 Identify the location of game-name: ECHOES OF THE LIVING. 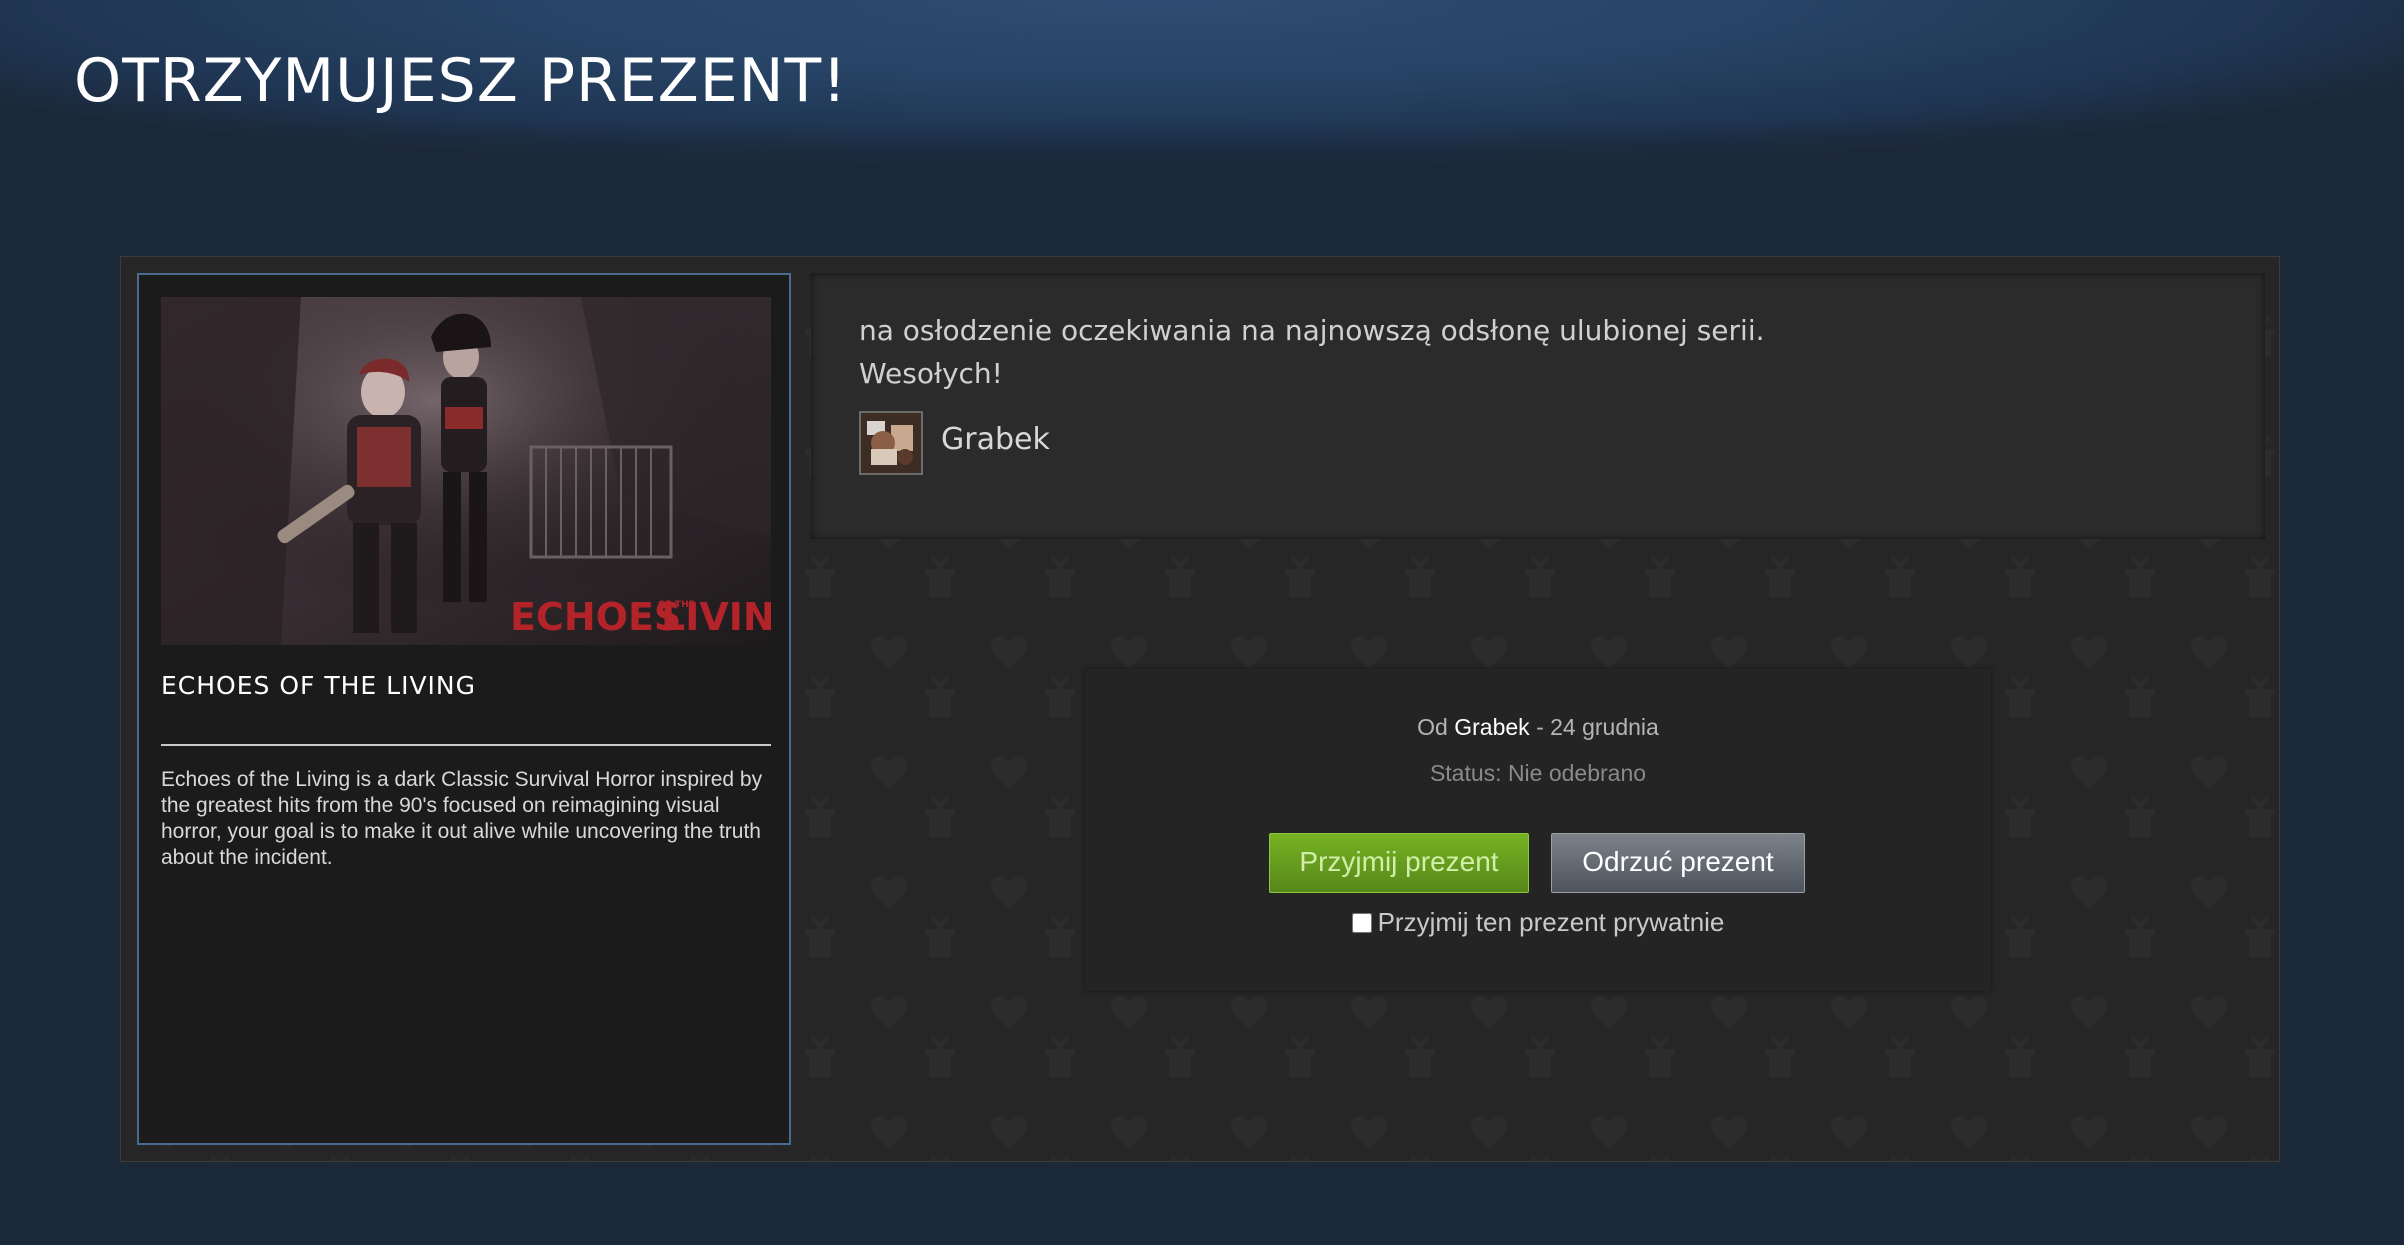
(318, 685).